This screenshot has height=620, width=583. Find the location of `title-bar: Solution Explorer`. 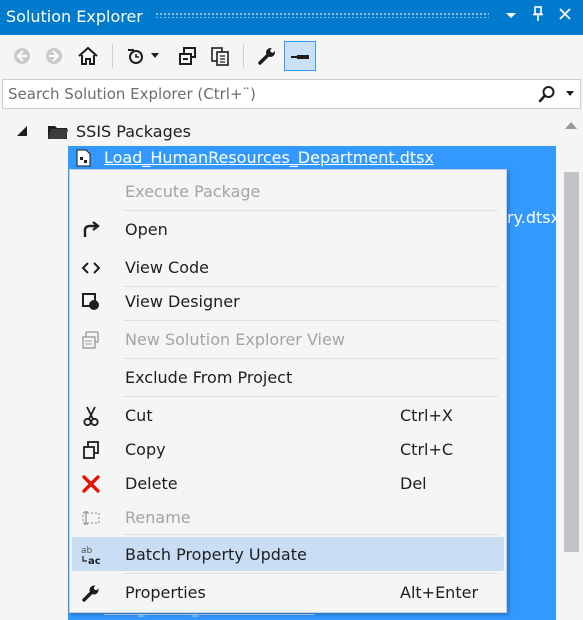

title-bar: Solution Explorer is located at coordinates (291, 17).